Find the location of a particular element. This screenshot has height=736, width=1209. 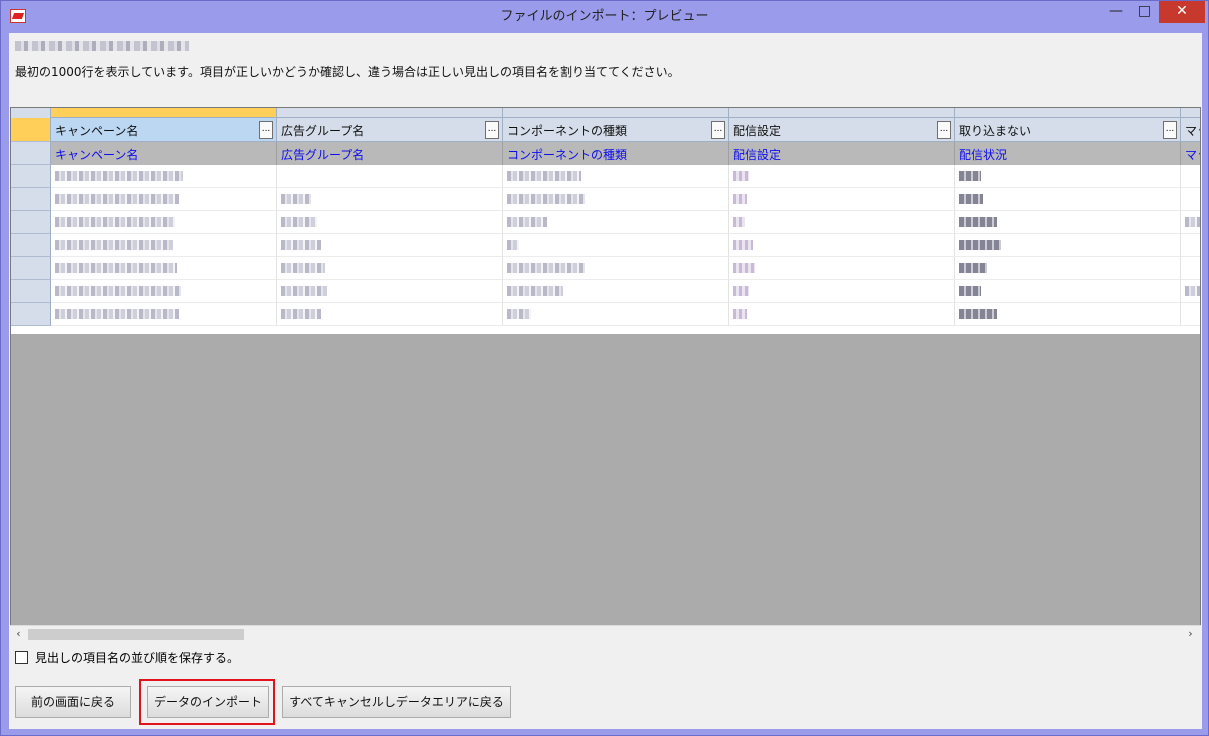

cancel-all-button: すべてキャンセルしデータエリアに戻る is located at coordinates (396, 702).